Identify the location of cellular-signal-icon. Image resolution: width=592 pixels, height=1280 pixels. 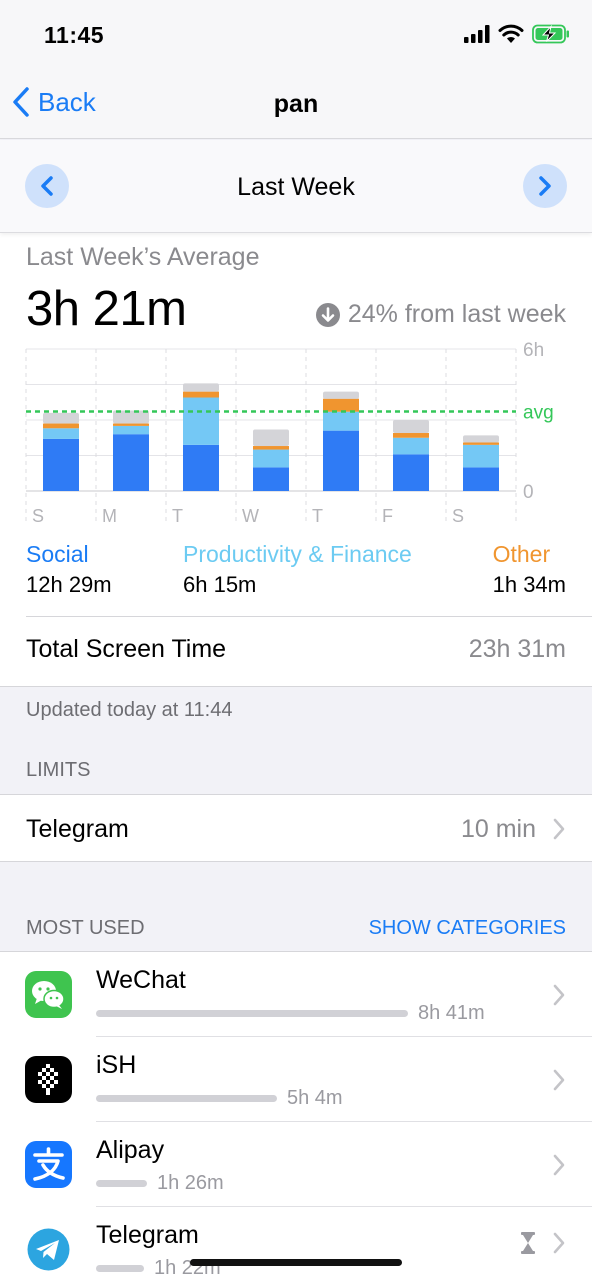
(477, 34).